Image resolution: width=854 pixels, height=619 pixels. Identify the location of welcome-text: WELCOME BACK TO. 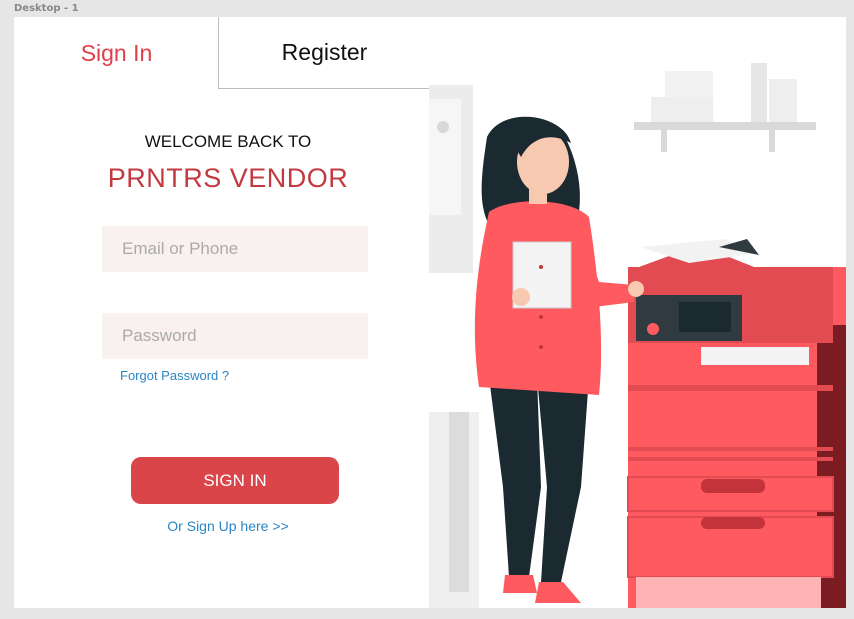
(228, 141).